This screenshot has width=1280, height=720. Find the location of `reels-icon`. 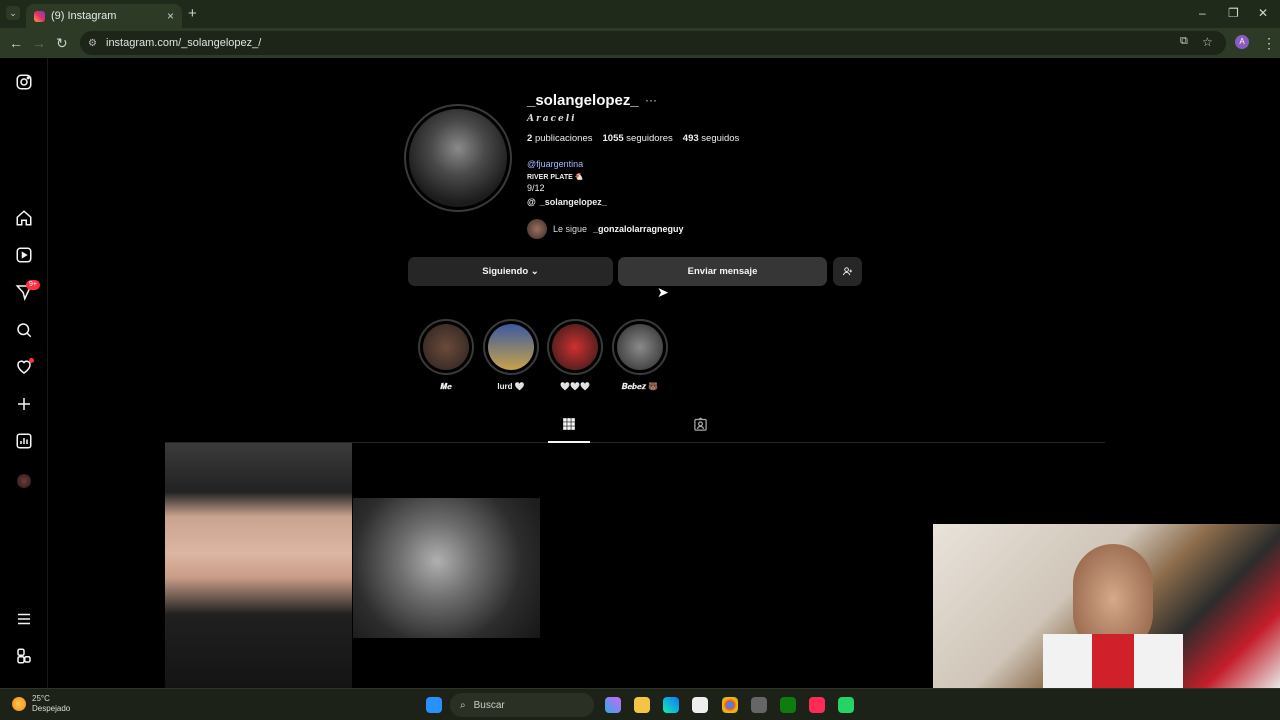

reels-icon is located at coordinates (24, 255).